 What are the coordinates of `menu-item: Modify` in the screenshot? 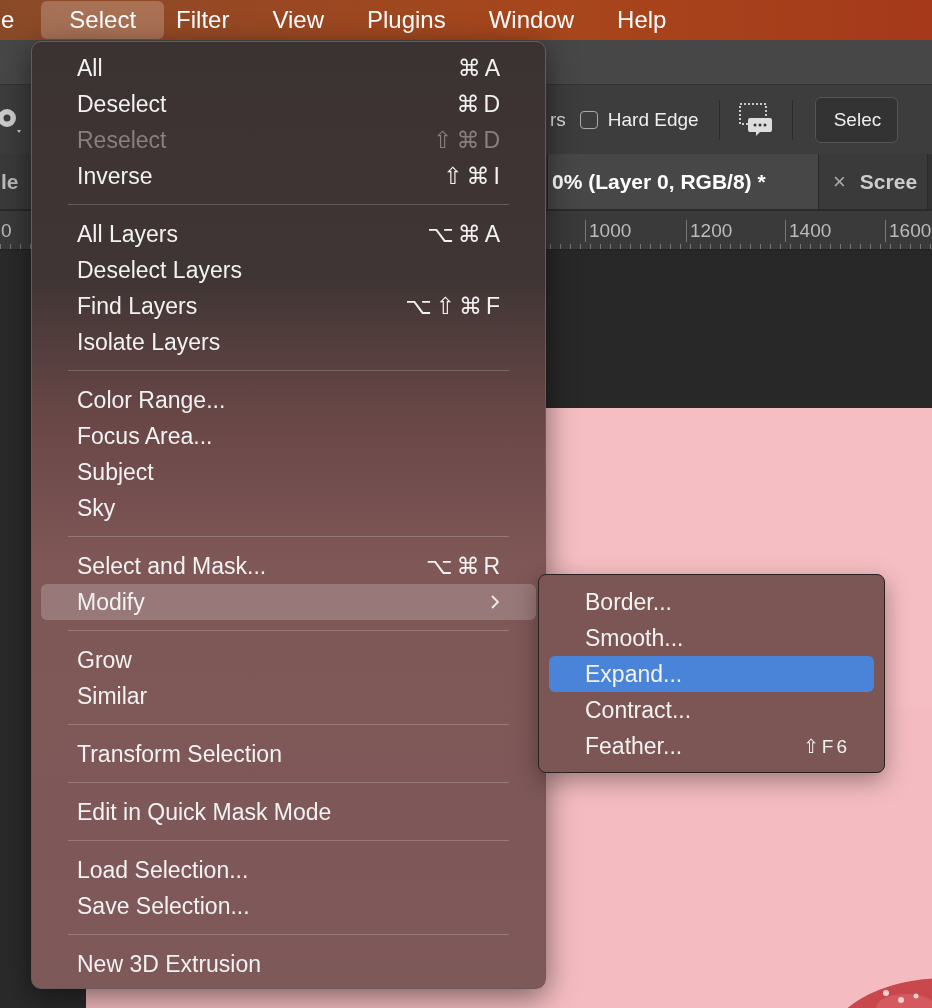 It's located at (288, 602).